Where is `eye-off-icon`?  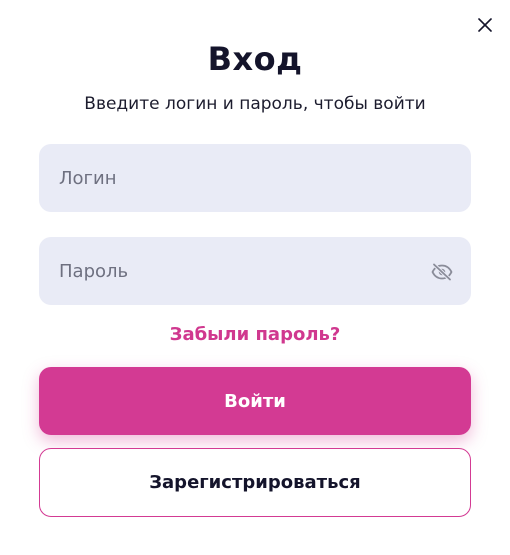 eye-off-icon is located at coordinates (442, 272).